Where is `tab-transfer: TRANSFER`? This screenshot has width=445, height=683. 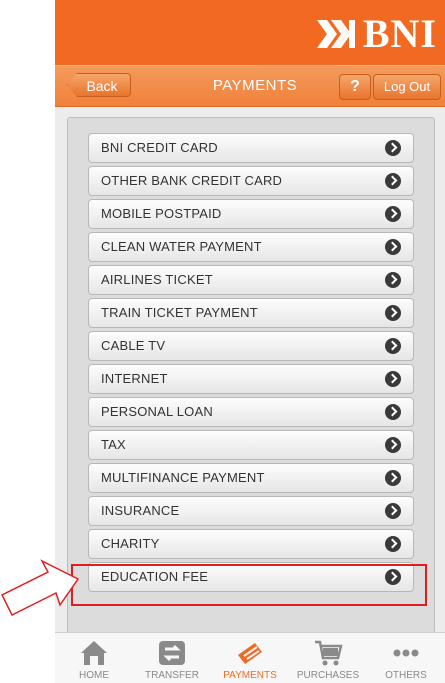 tab-transfer: TRANSFER is located at coordinates (172, 658).